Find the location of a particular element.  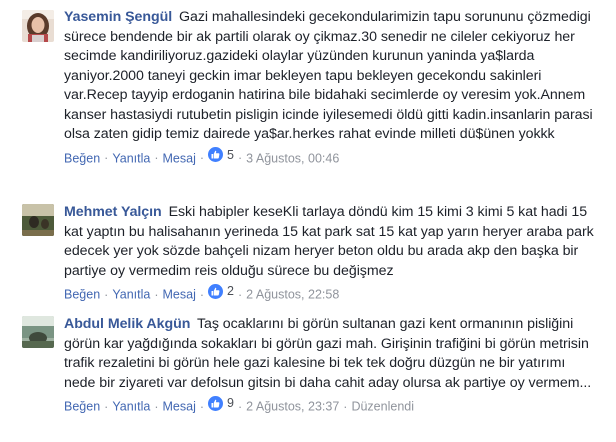

comment-actions: Beğen · Yanıtla · Mesaj · 2 · 2 Ağustos, 22:58 is located at coordinates (332, 293).